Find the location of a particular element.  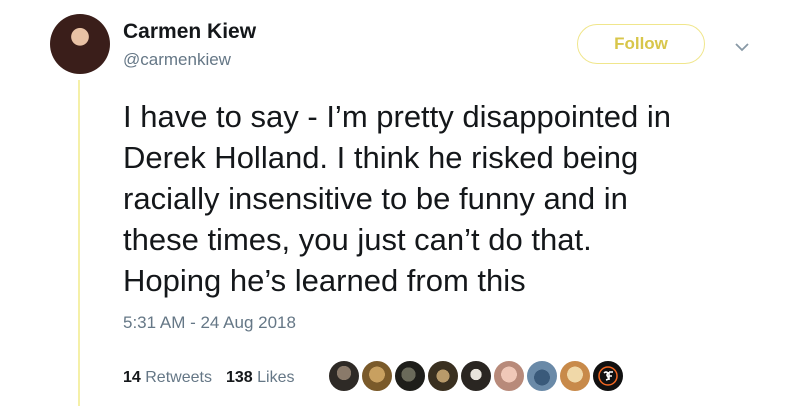

thread-line is located at coordinates (79, 243).